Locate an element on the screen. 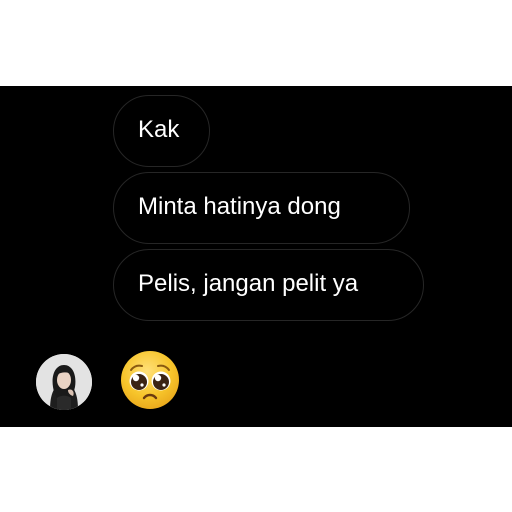  pleading-face-icon is located at coordinates (150, 380).